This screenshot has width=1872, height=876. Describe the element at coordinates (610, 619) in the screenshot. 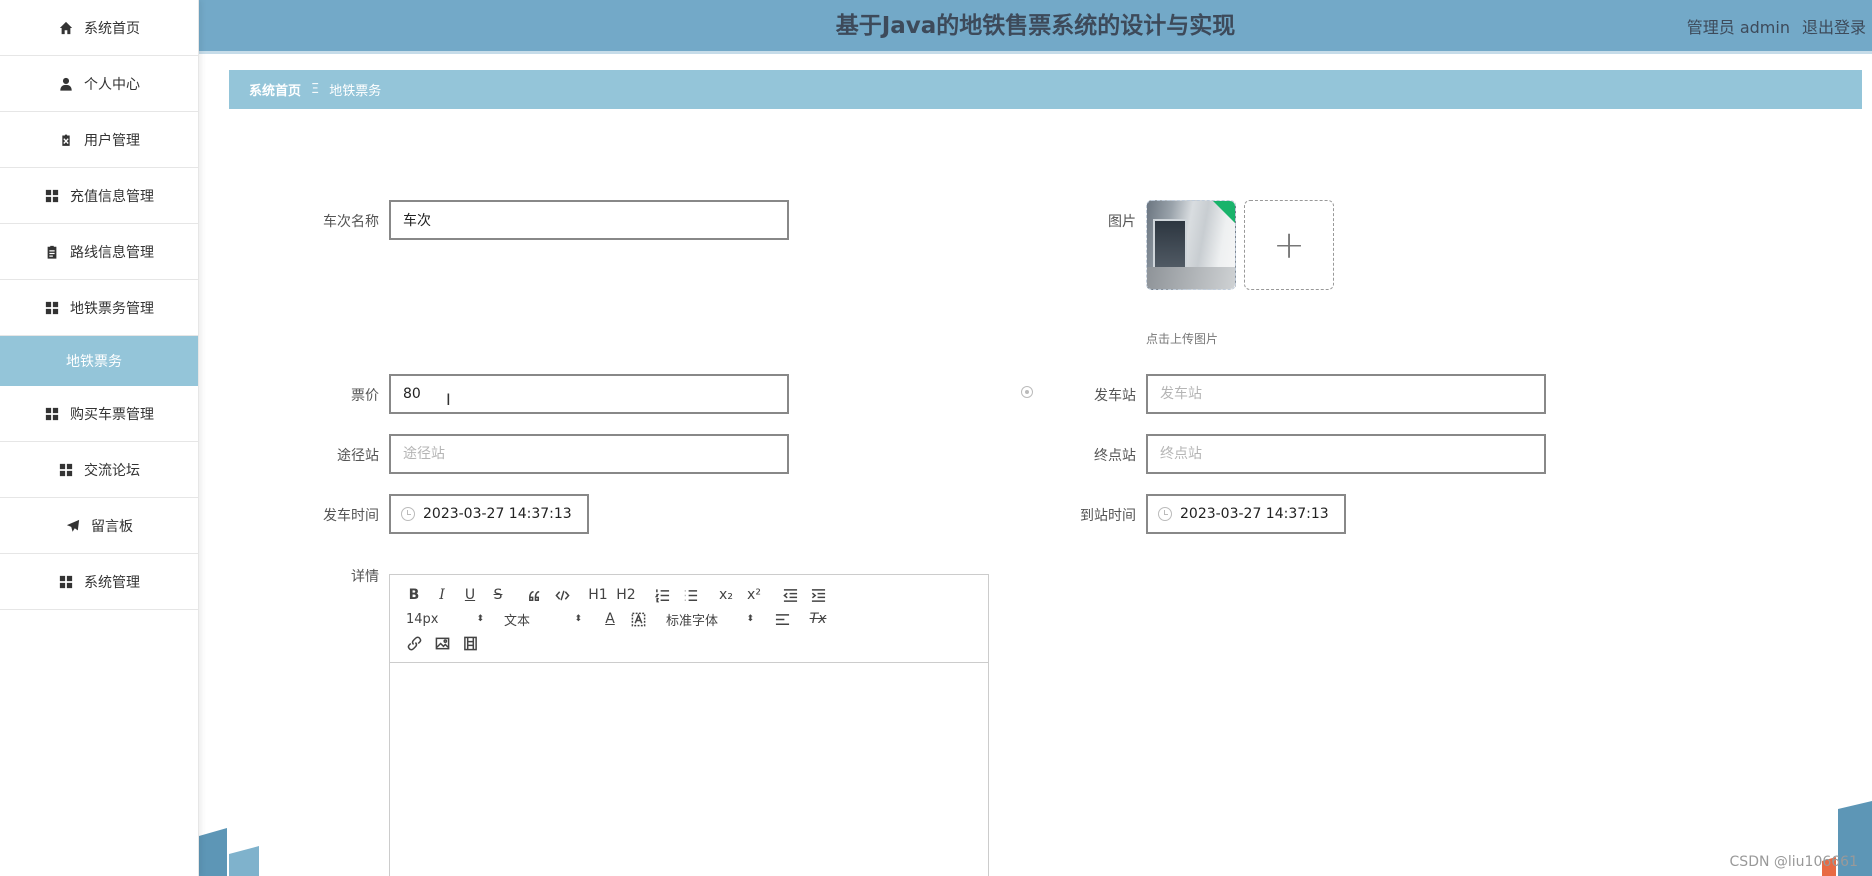

I see `font-color-button: A` at that location.